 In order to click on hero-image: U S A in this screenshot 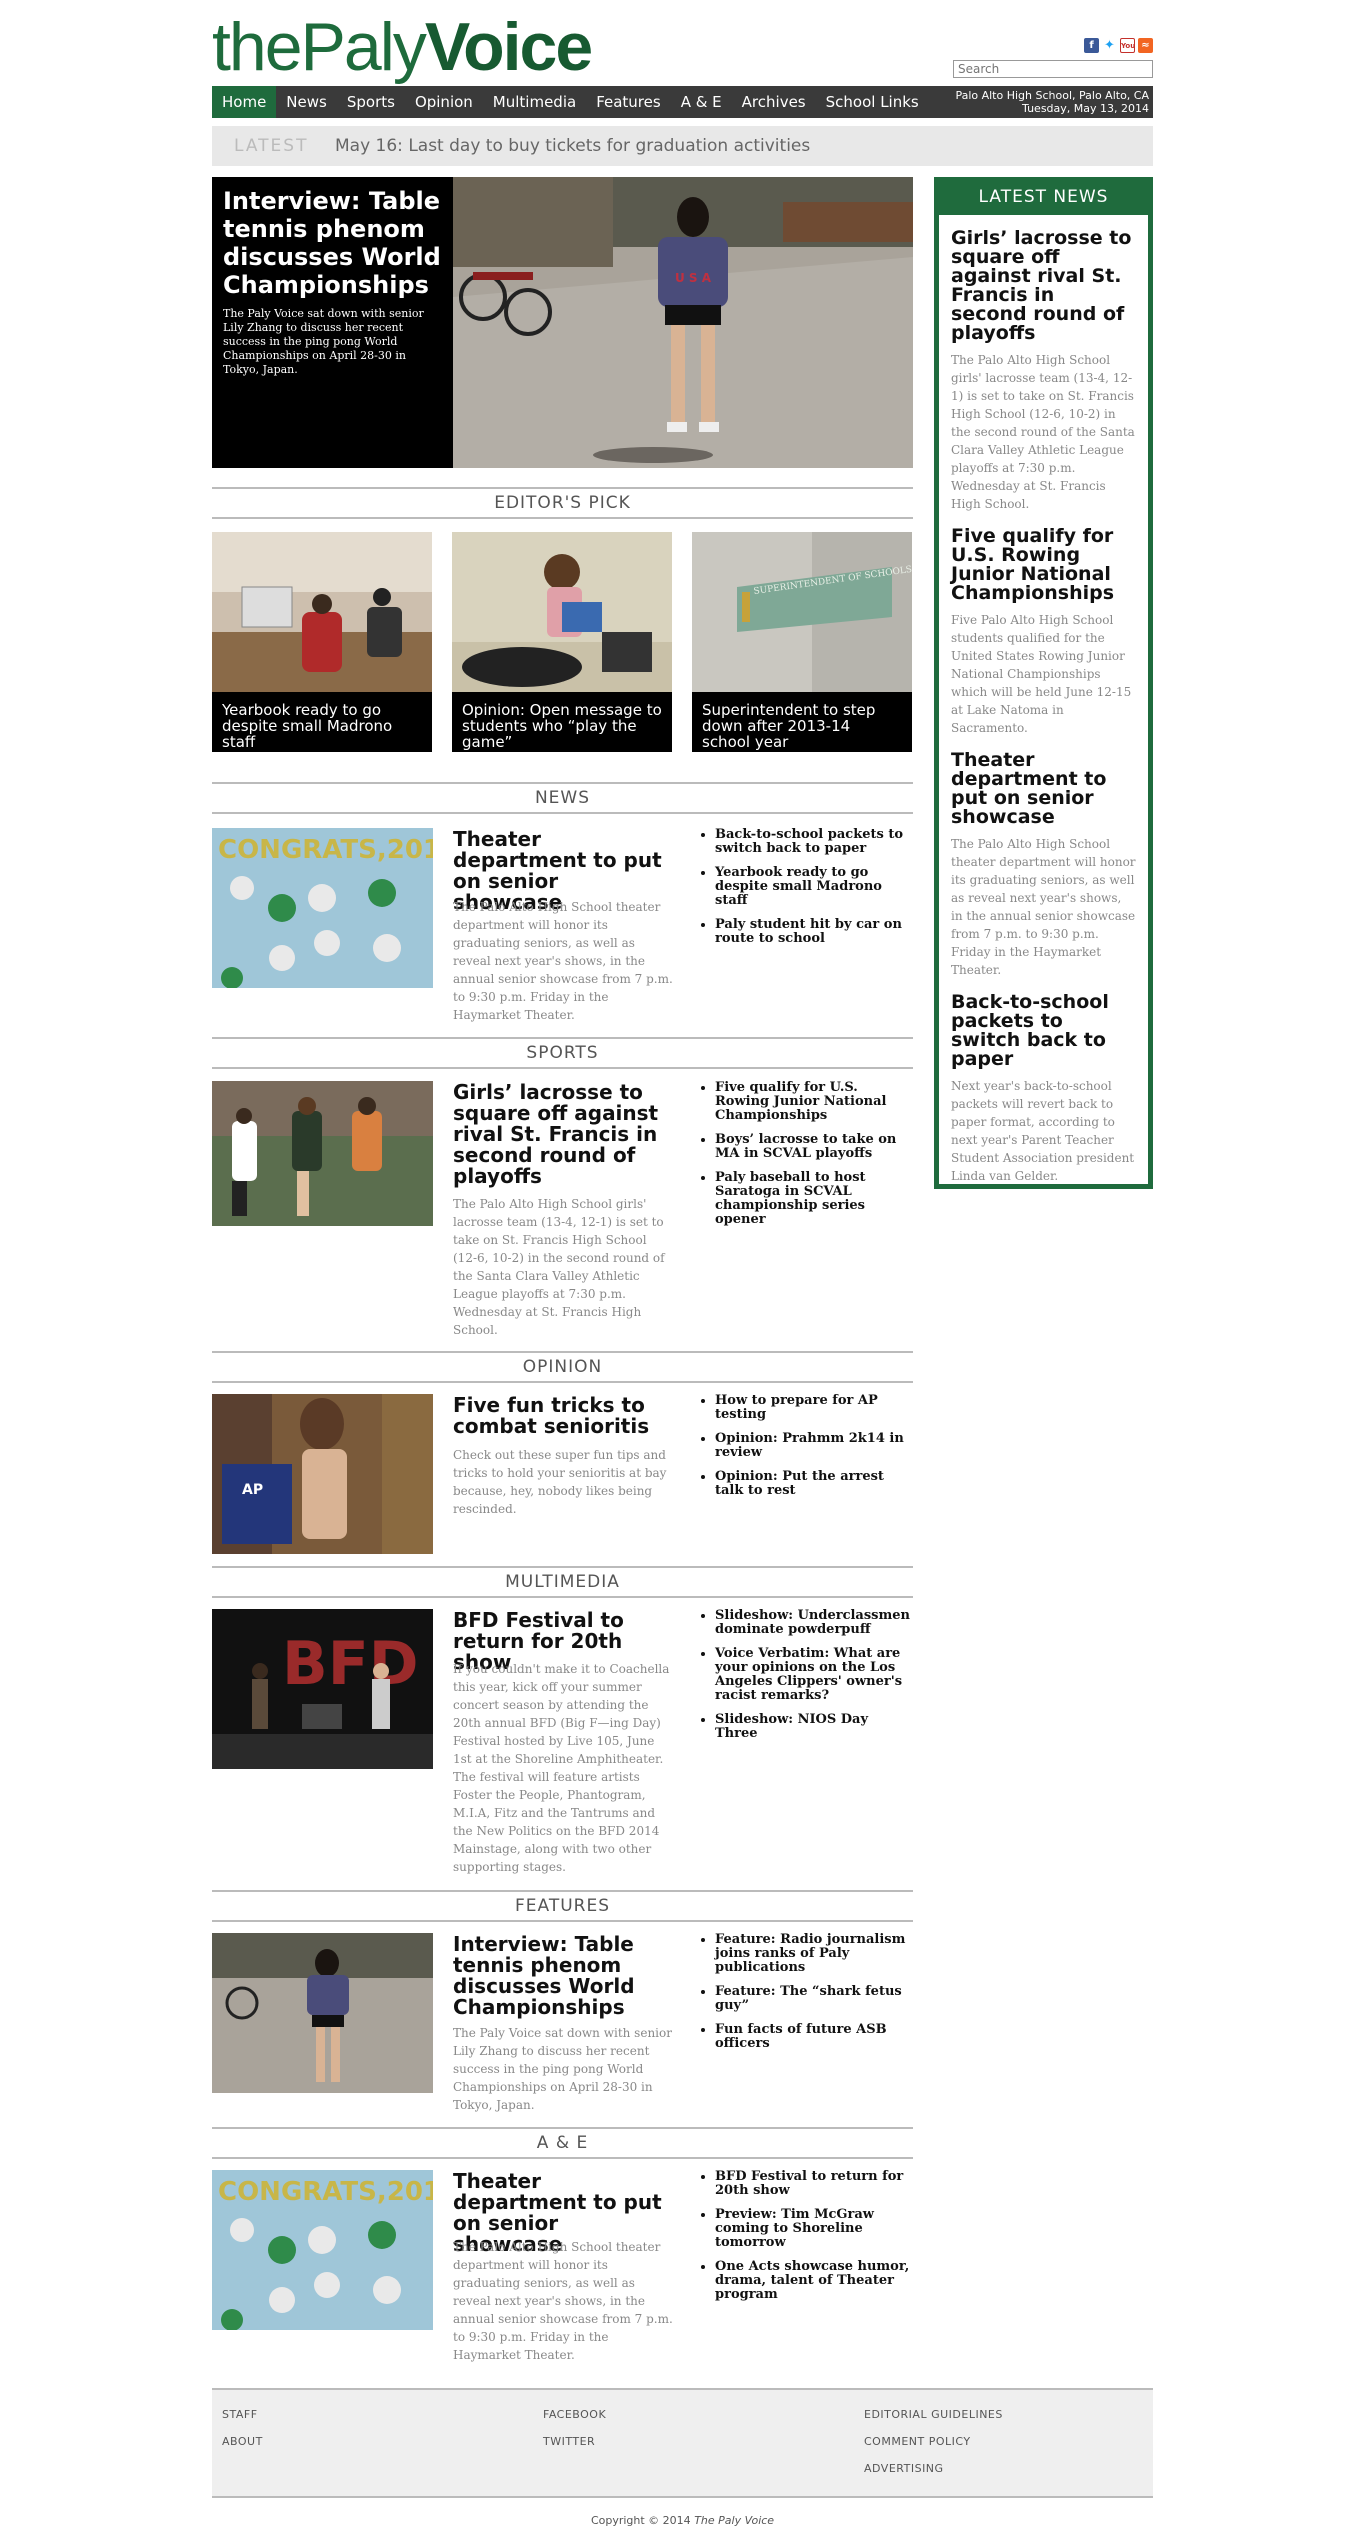, I will do `click(683, 322)`.